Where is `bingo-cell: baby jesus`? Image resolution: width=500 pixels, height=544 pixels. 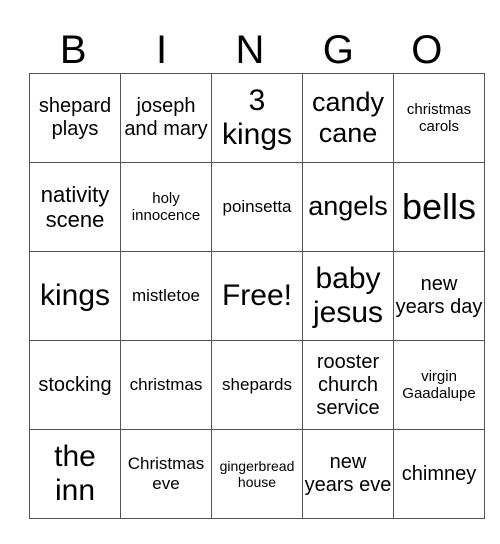 bingo-cell: baby jesus is located at coordinates (348, 296).